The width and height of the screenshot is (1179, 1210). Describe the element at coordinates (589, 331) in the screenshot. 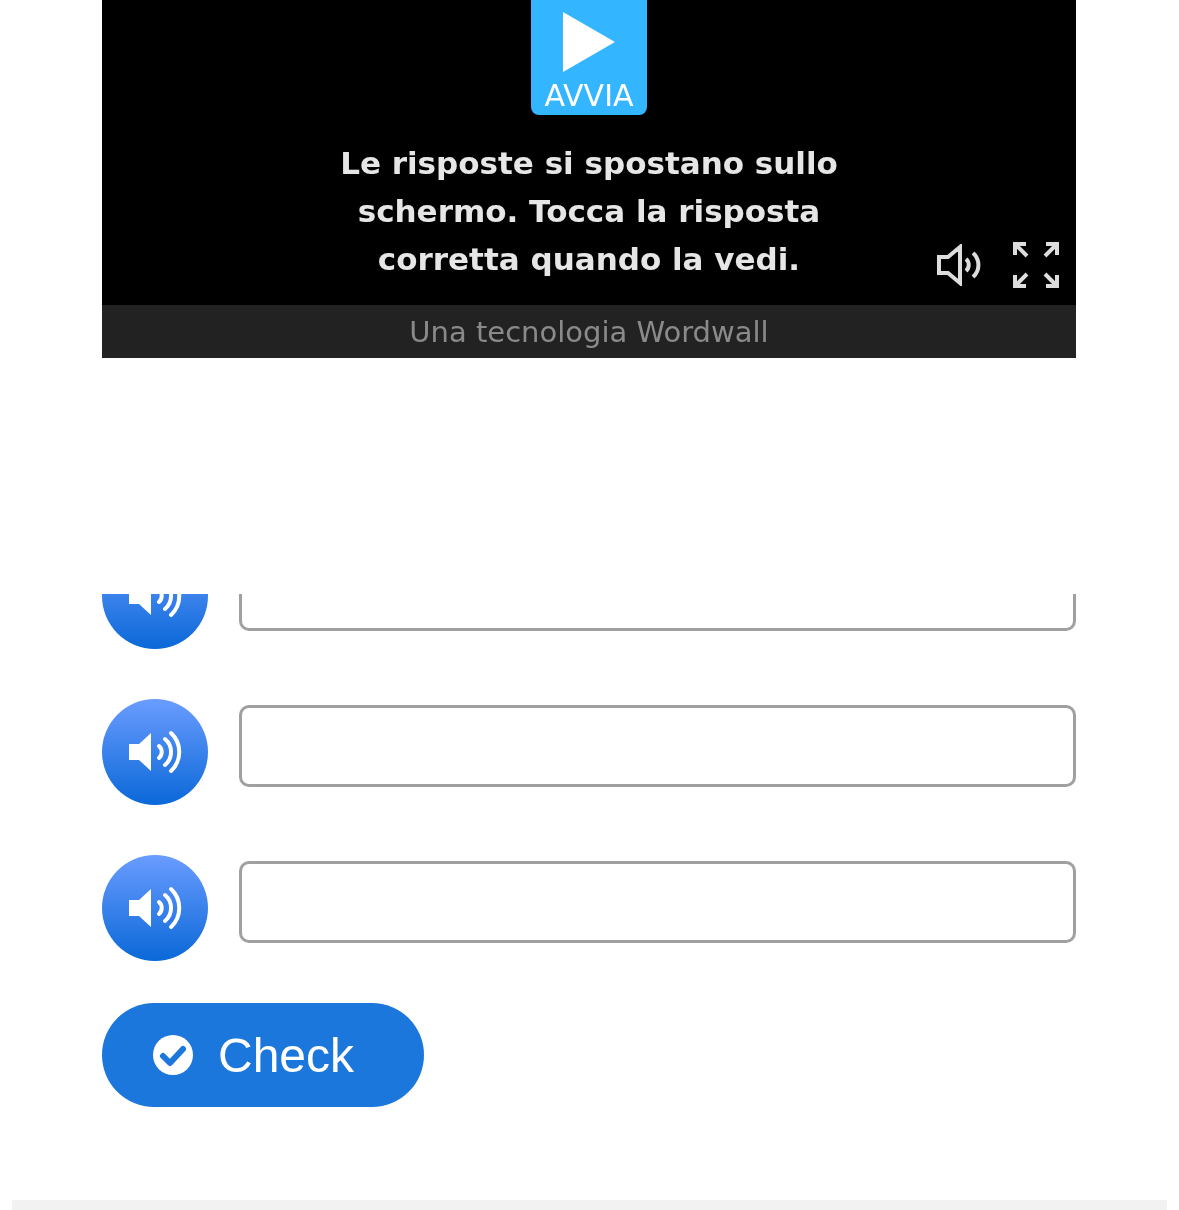

I see `footer-text: Una tecnologia Wordwall` at that location.